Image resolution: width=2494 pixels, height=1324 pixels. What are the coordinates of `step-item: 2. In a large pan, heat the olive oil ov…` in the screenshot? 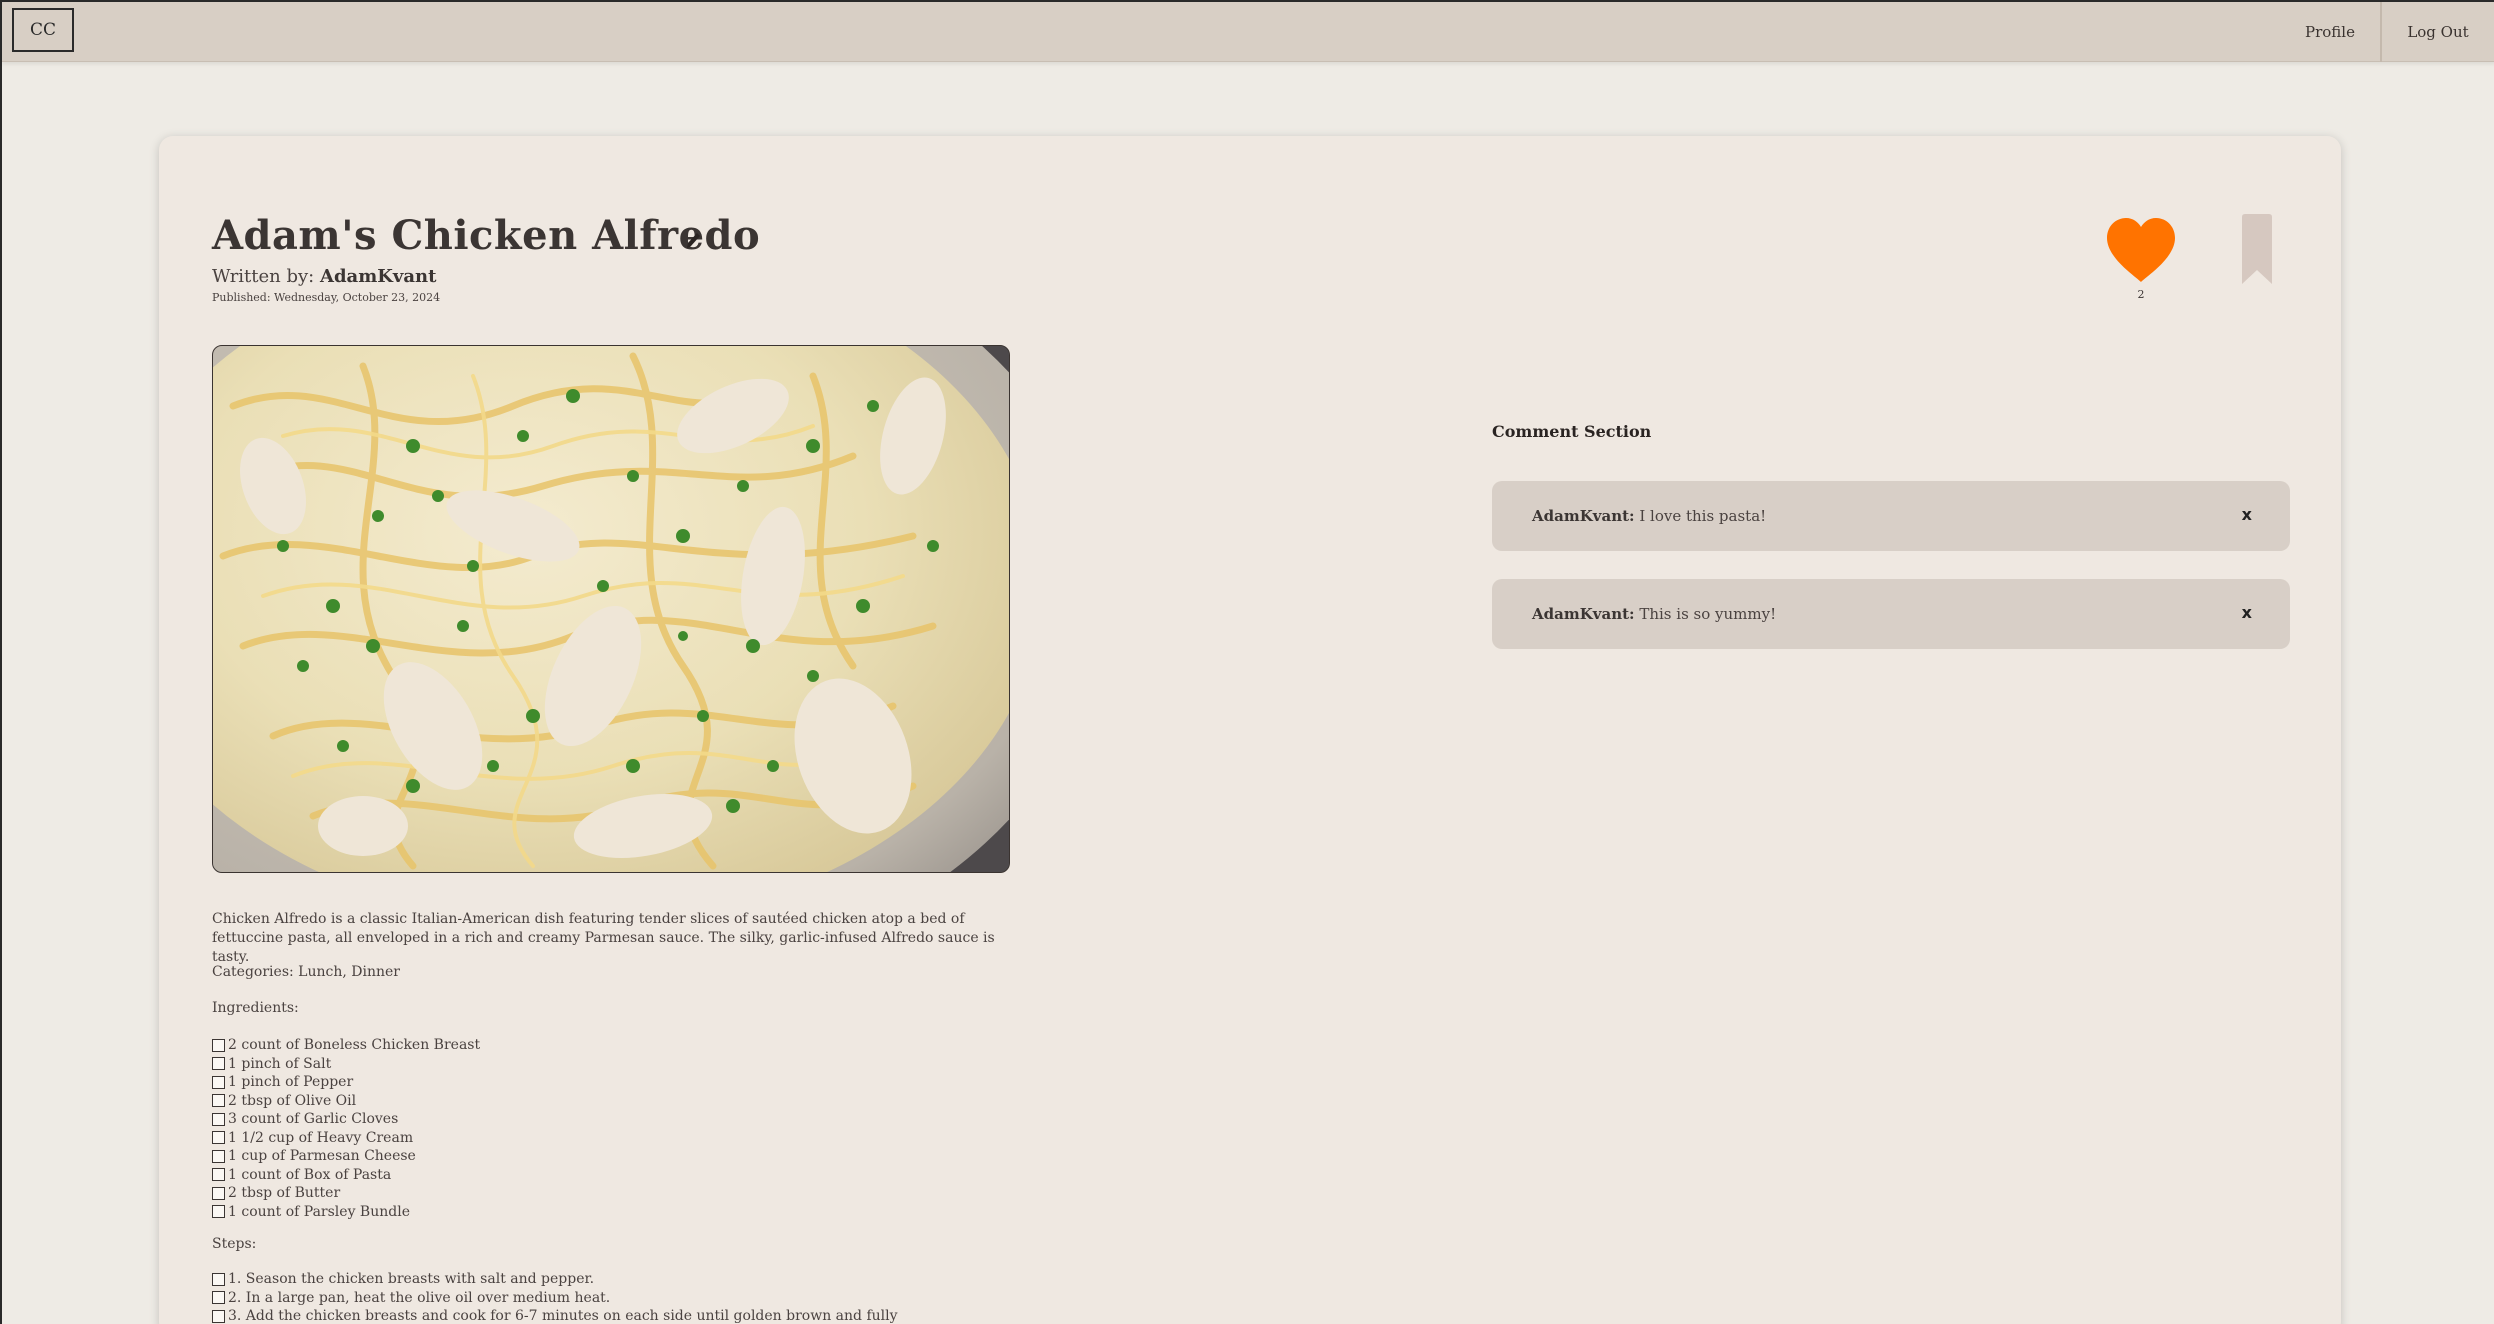 It's located at (555, 1298).